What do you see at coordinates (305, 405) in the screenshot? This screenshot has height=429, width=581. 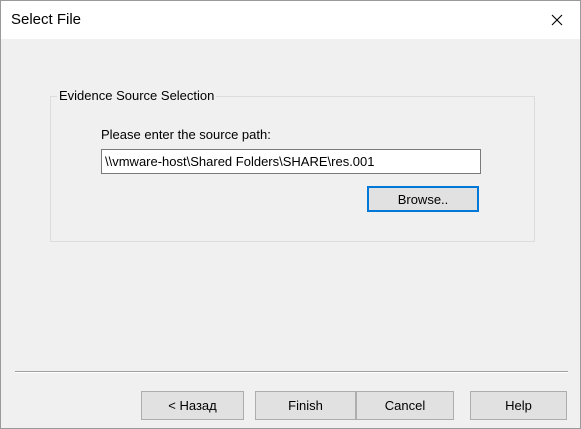 I see `finish-button: Finish` at bounding box center [305, 405].